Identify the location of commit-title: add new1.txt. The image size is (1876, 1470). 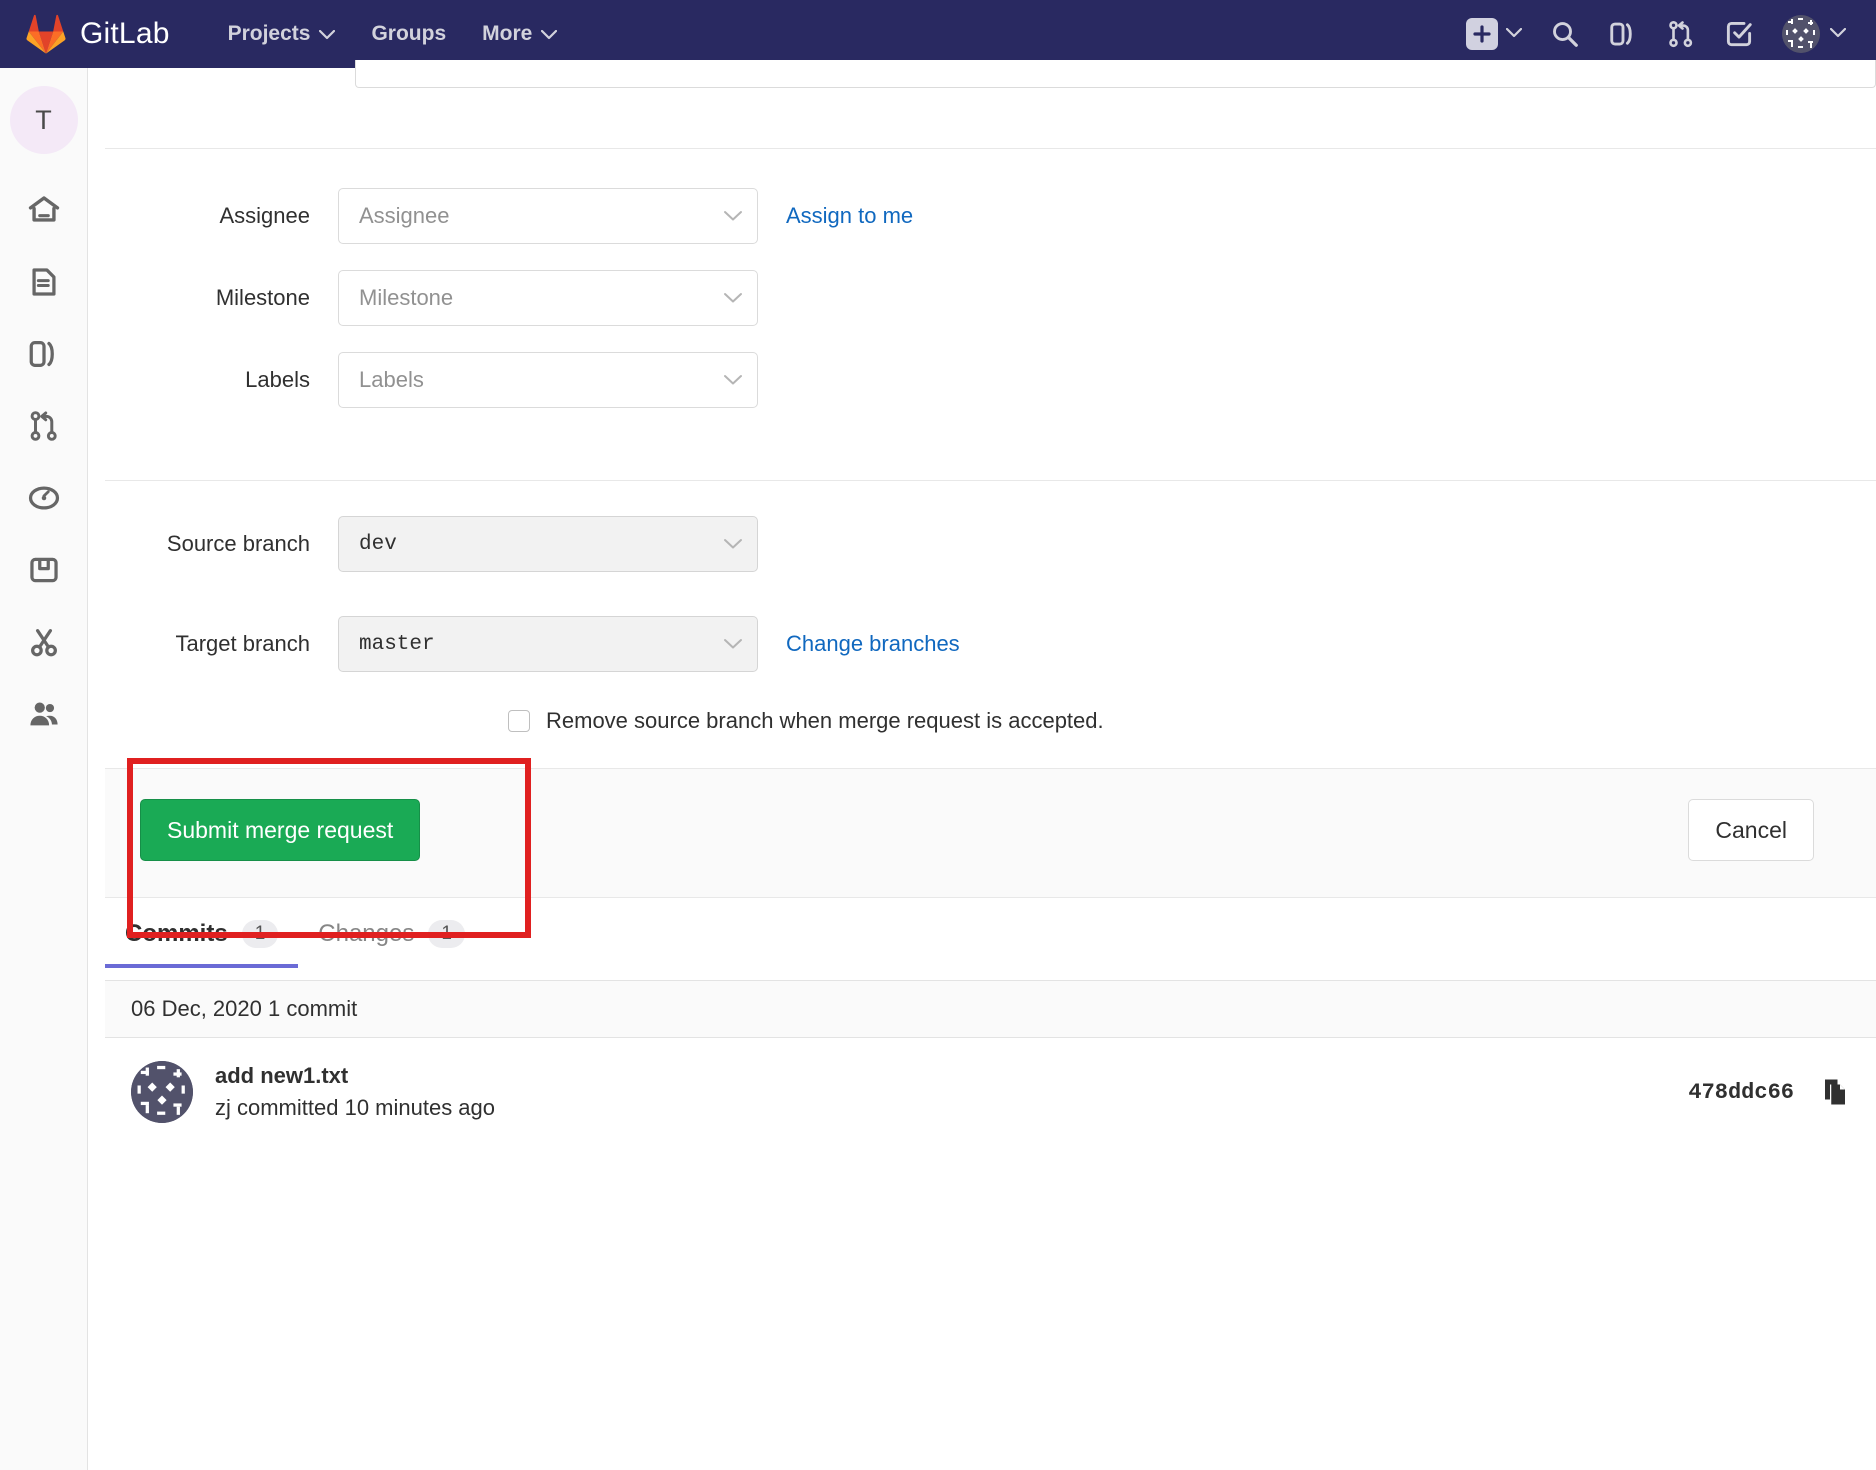
(355, 1076).